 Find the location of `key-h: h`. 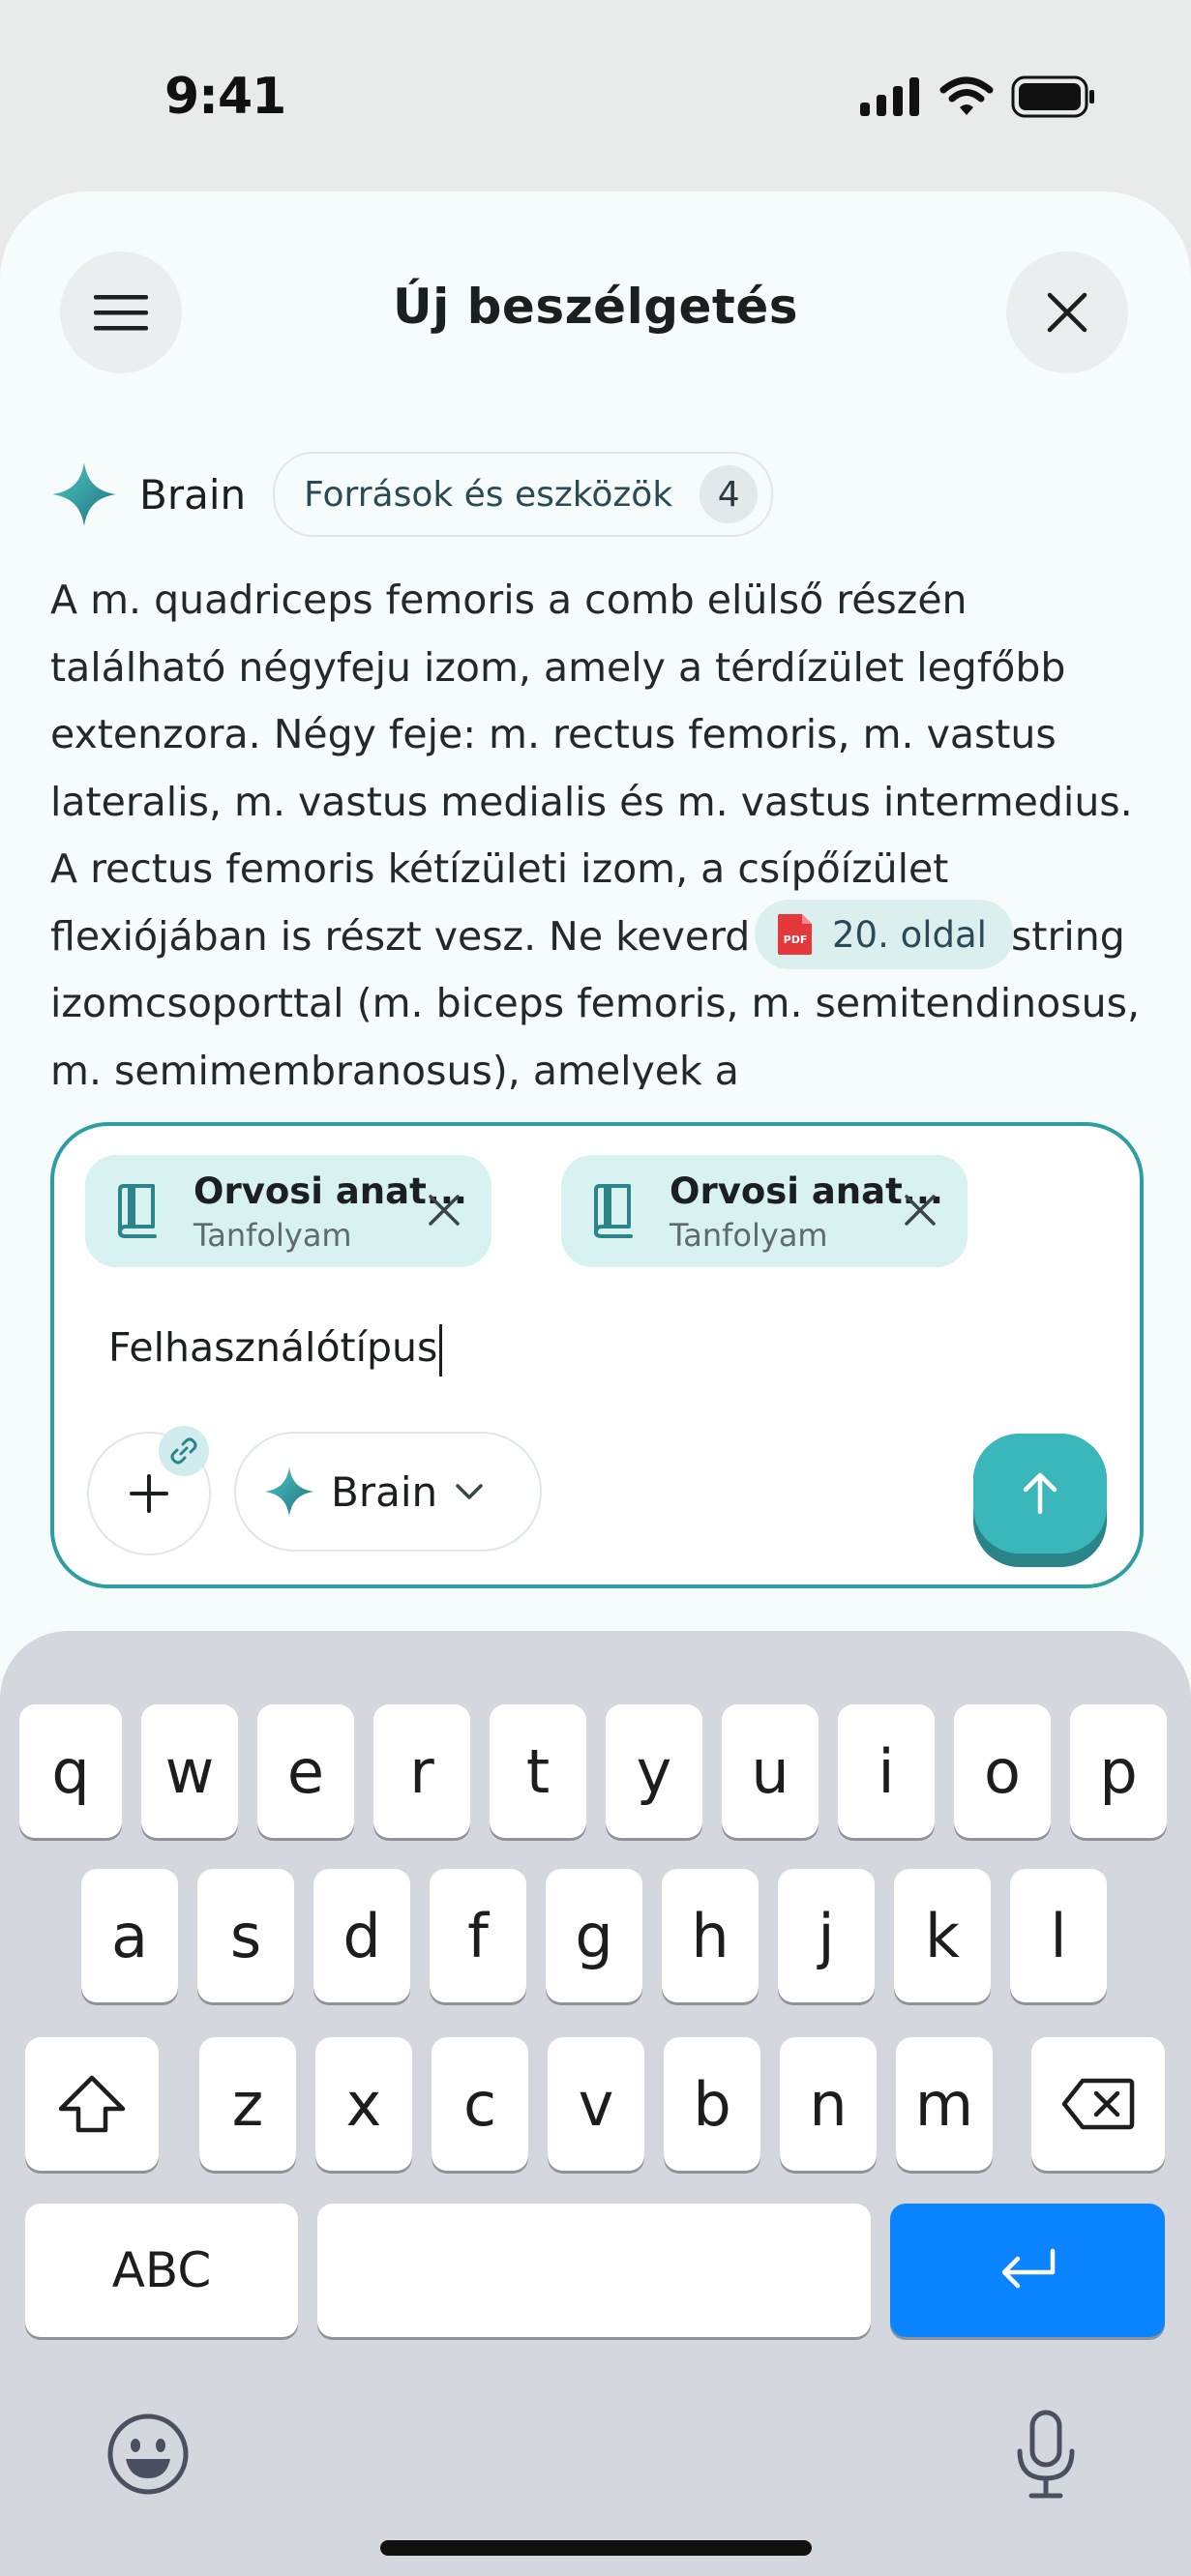

key-h: h is located at coordinates (710, 1936).